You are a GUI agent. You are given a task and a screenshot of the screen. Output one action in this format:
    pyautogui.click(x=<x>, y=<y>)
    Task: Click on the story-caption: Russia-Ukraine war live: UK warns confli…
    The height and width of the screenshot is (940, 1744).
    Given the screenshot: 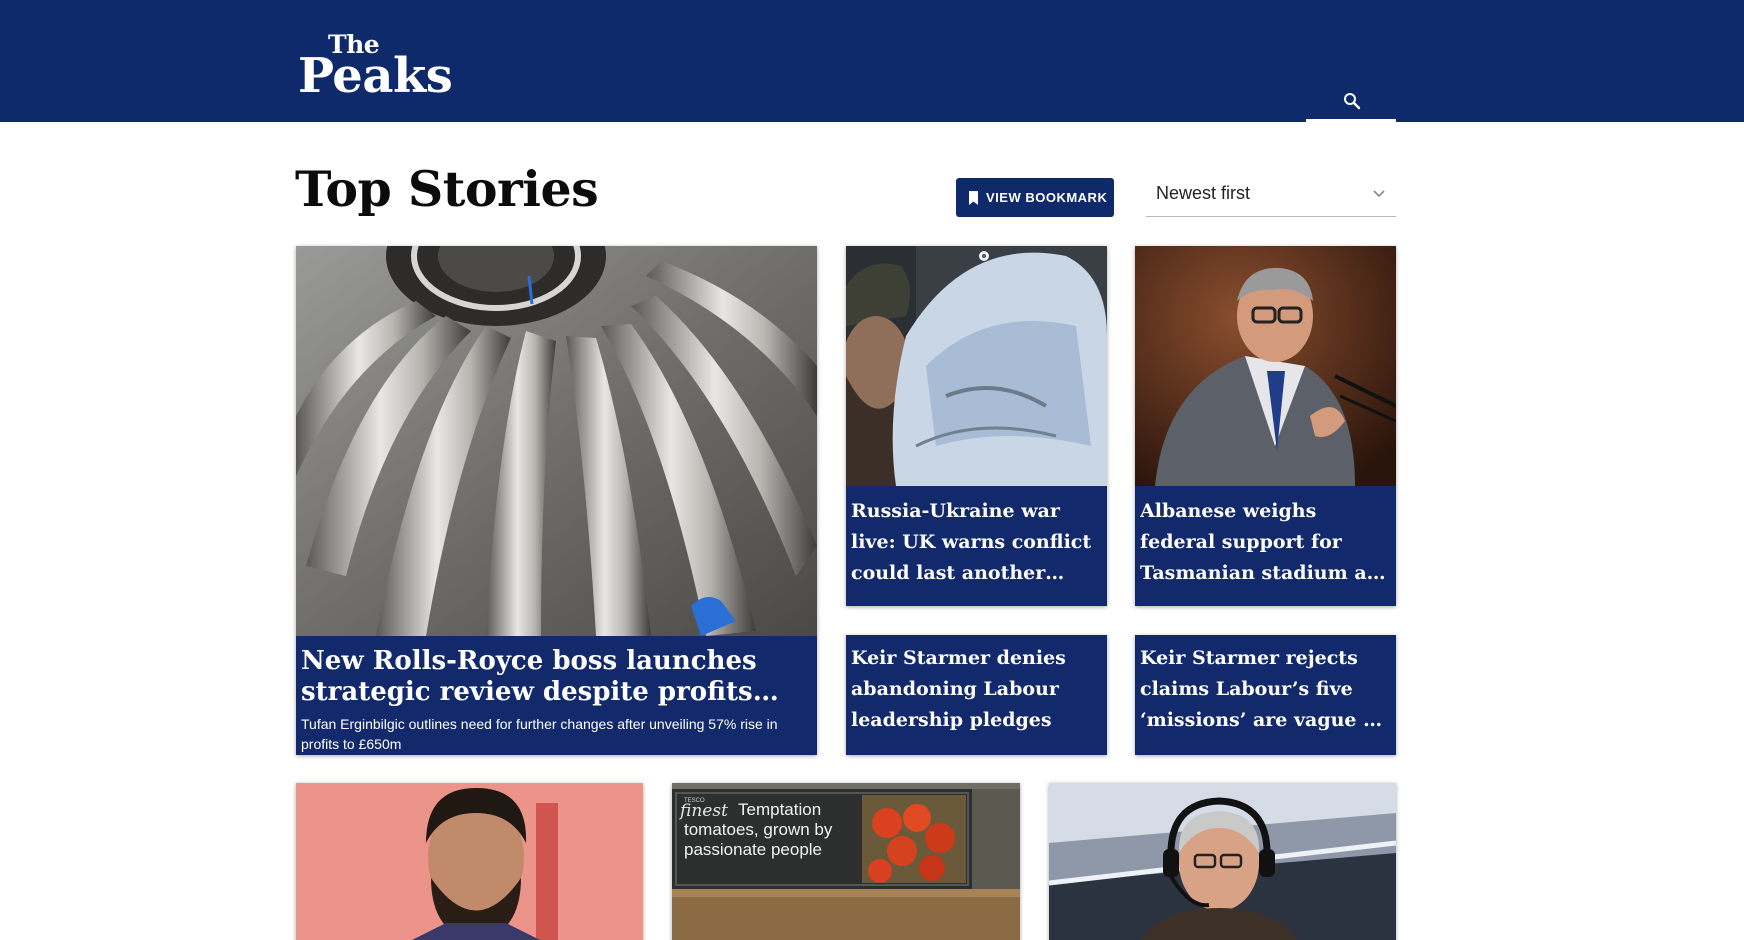 What is the action you would take?
    pyautogui.click(x=976, y=546)
    